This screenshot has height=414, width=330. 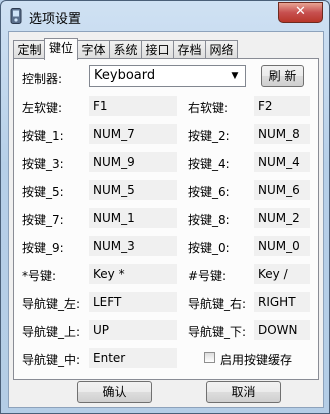 What do you see at coordinates (42, 79) in the screenshot?
I see `controller-label: 控制器:` at bounding box center [42, 79].